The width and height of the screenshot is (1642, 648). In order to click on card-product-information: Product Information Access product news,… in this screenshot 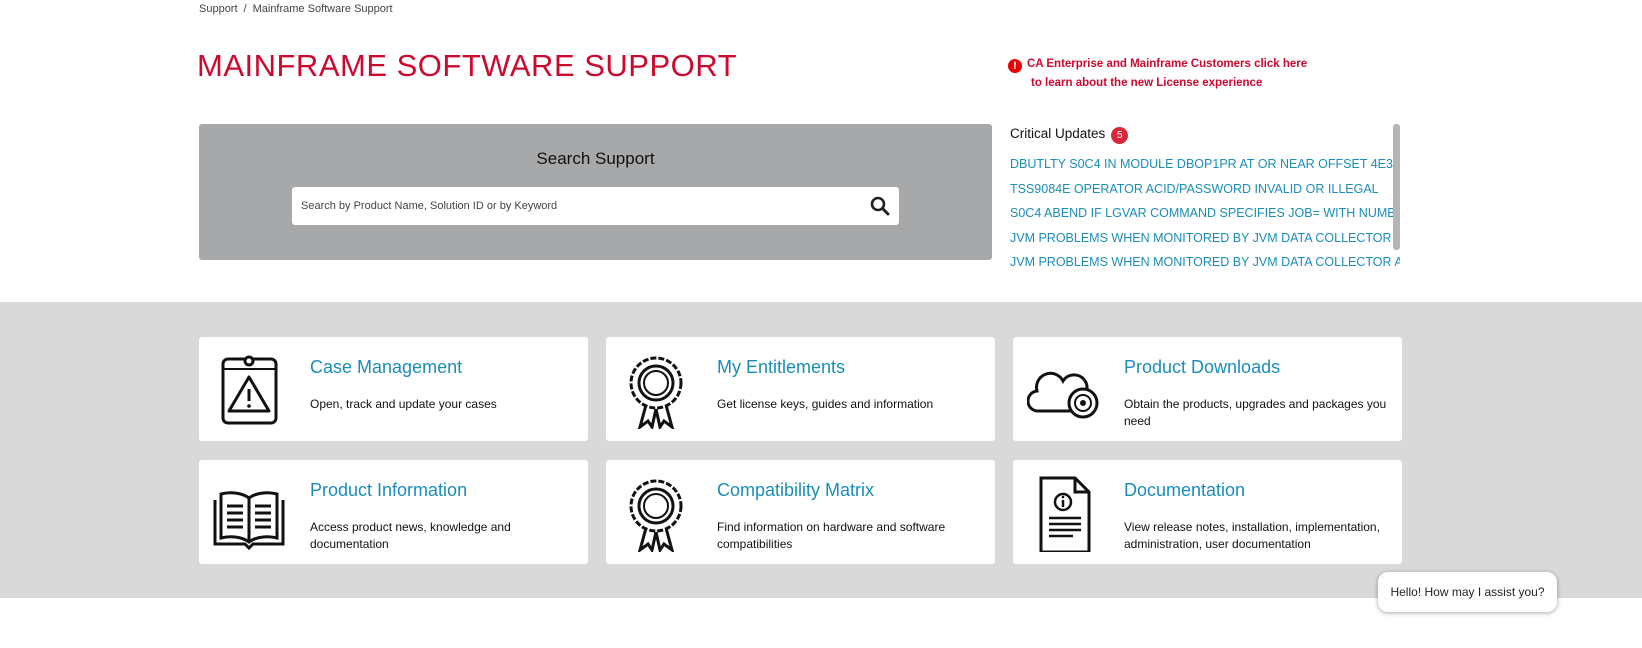, I will do `click(393, 512)`.